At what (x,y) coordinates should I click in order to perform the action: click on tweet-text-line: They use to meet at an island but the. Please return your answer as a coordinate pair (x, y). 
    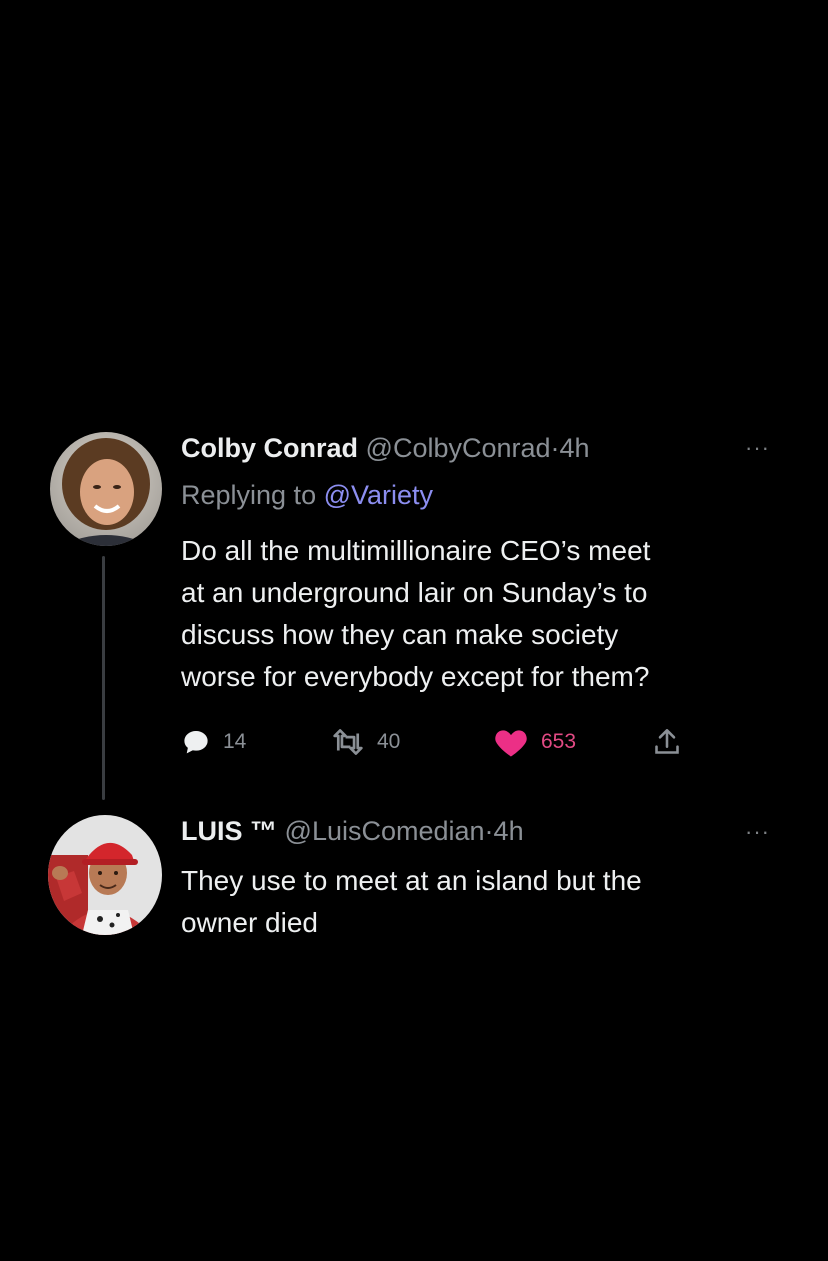
    Looking at the image, I should click on (411, 880).